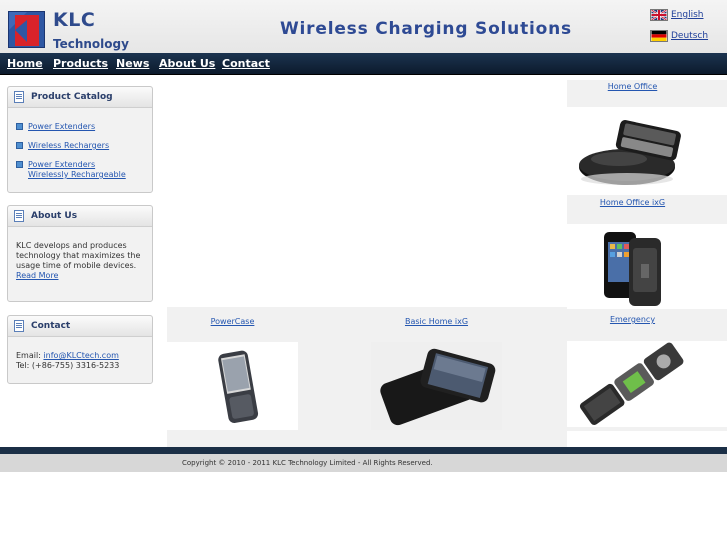  I want to click on product-catalog-title: Product Catalog, so click(72, 97).